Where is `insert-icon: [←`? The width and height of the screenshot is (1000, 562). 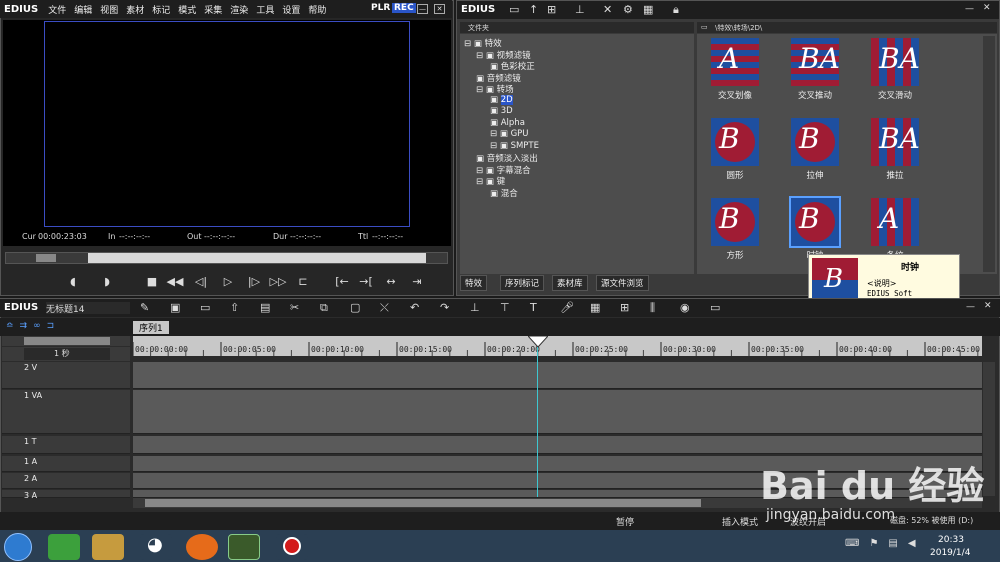 insert-icon: [← is located at coordinates (342, 281).